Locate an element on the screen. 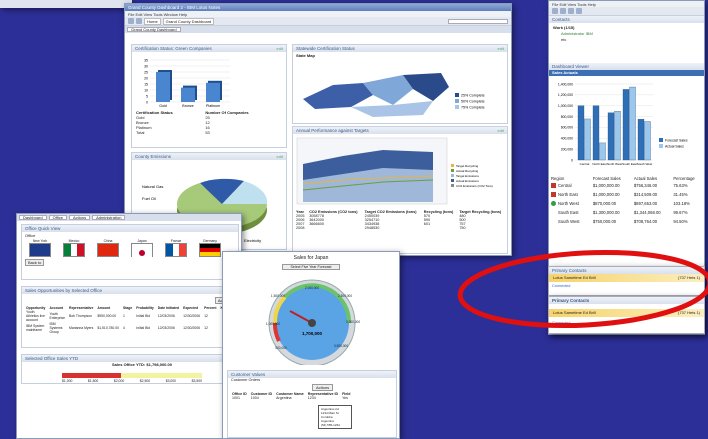 This screenshot has width=708, height=439. primary2-row: Lotus Sametime Ed Brill (737 Hets 1) is located at coordinates (626, 313).